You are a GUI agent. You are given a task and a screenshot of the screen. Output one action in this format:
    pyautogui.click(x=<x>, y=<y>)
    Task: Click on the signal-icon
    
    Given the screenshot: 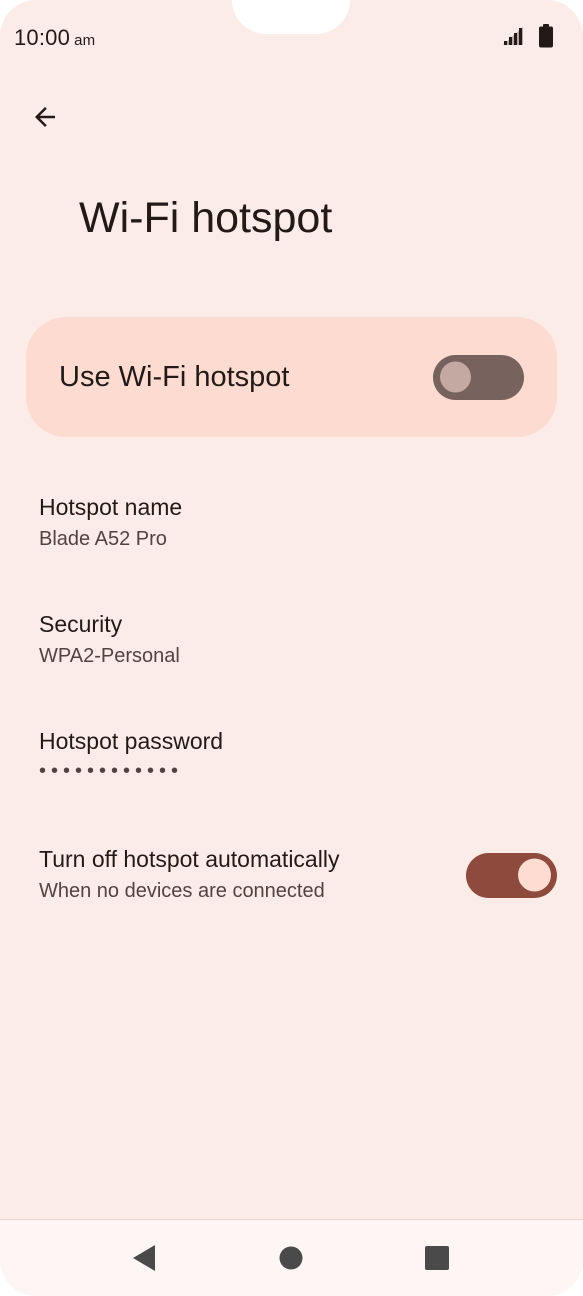 What is the action you would take?
    pyautogui.click(x=513, y=38)
    